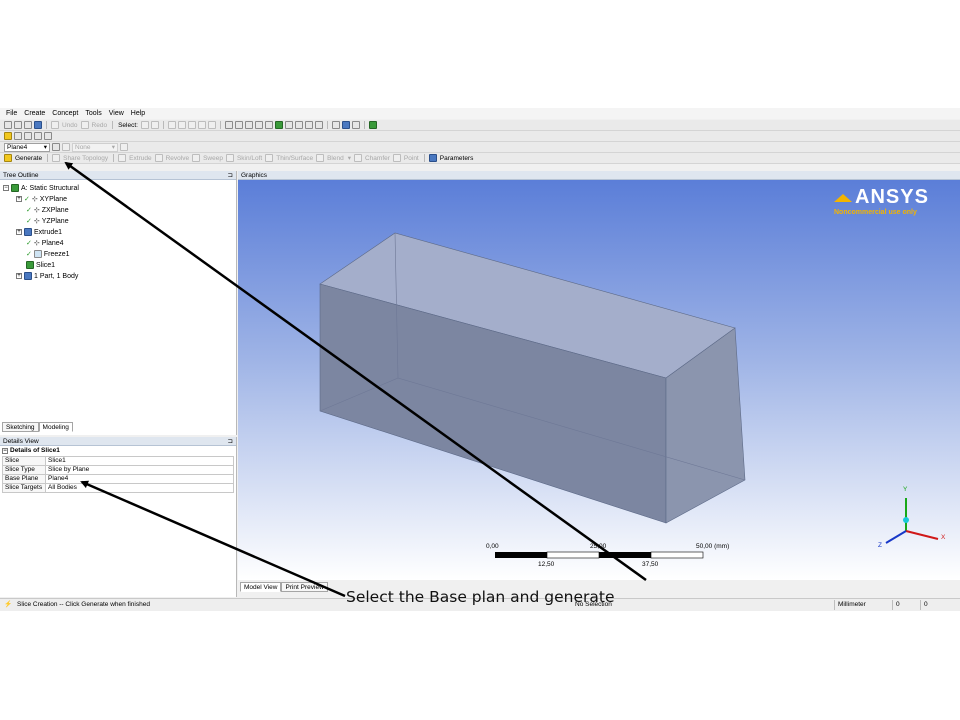 This screenshot has width=960, height=720. What do you see at coordinates (41, 188) in the screenshot?
I see `tree-root: − A: Static Structural` at bounding box center [41, 188].